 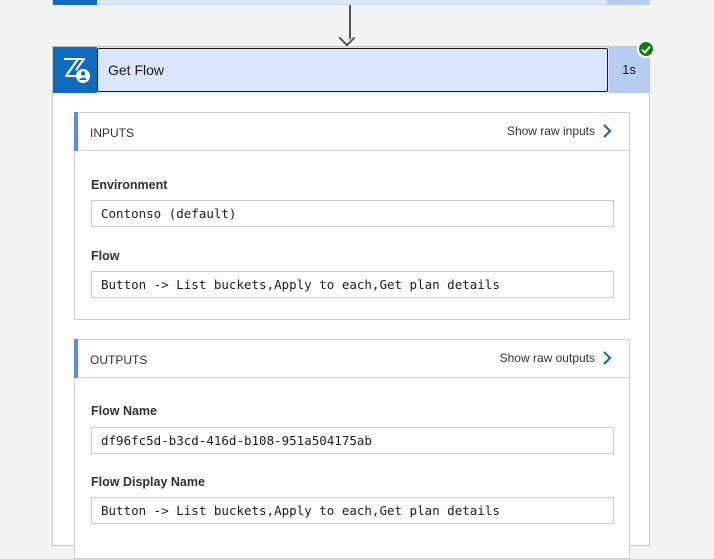 What do you see at coordinates (169, 213) in the screenshot?
I see `environment-value: Contonso (default)` at bounding box center [169, 213].